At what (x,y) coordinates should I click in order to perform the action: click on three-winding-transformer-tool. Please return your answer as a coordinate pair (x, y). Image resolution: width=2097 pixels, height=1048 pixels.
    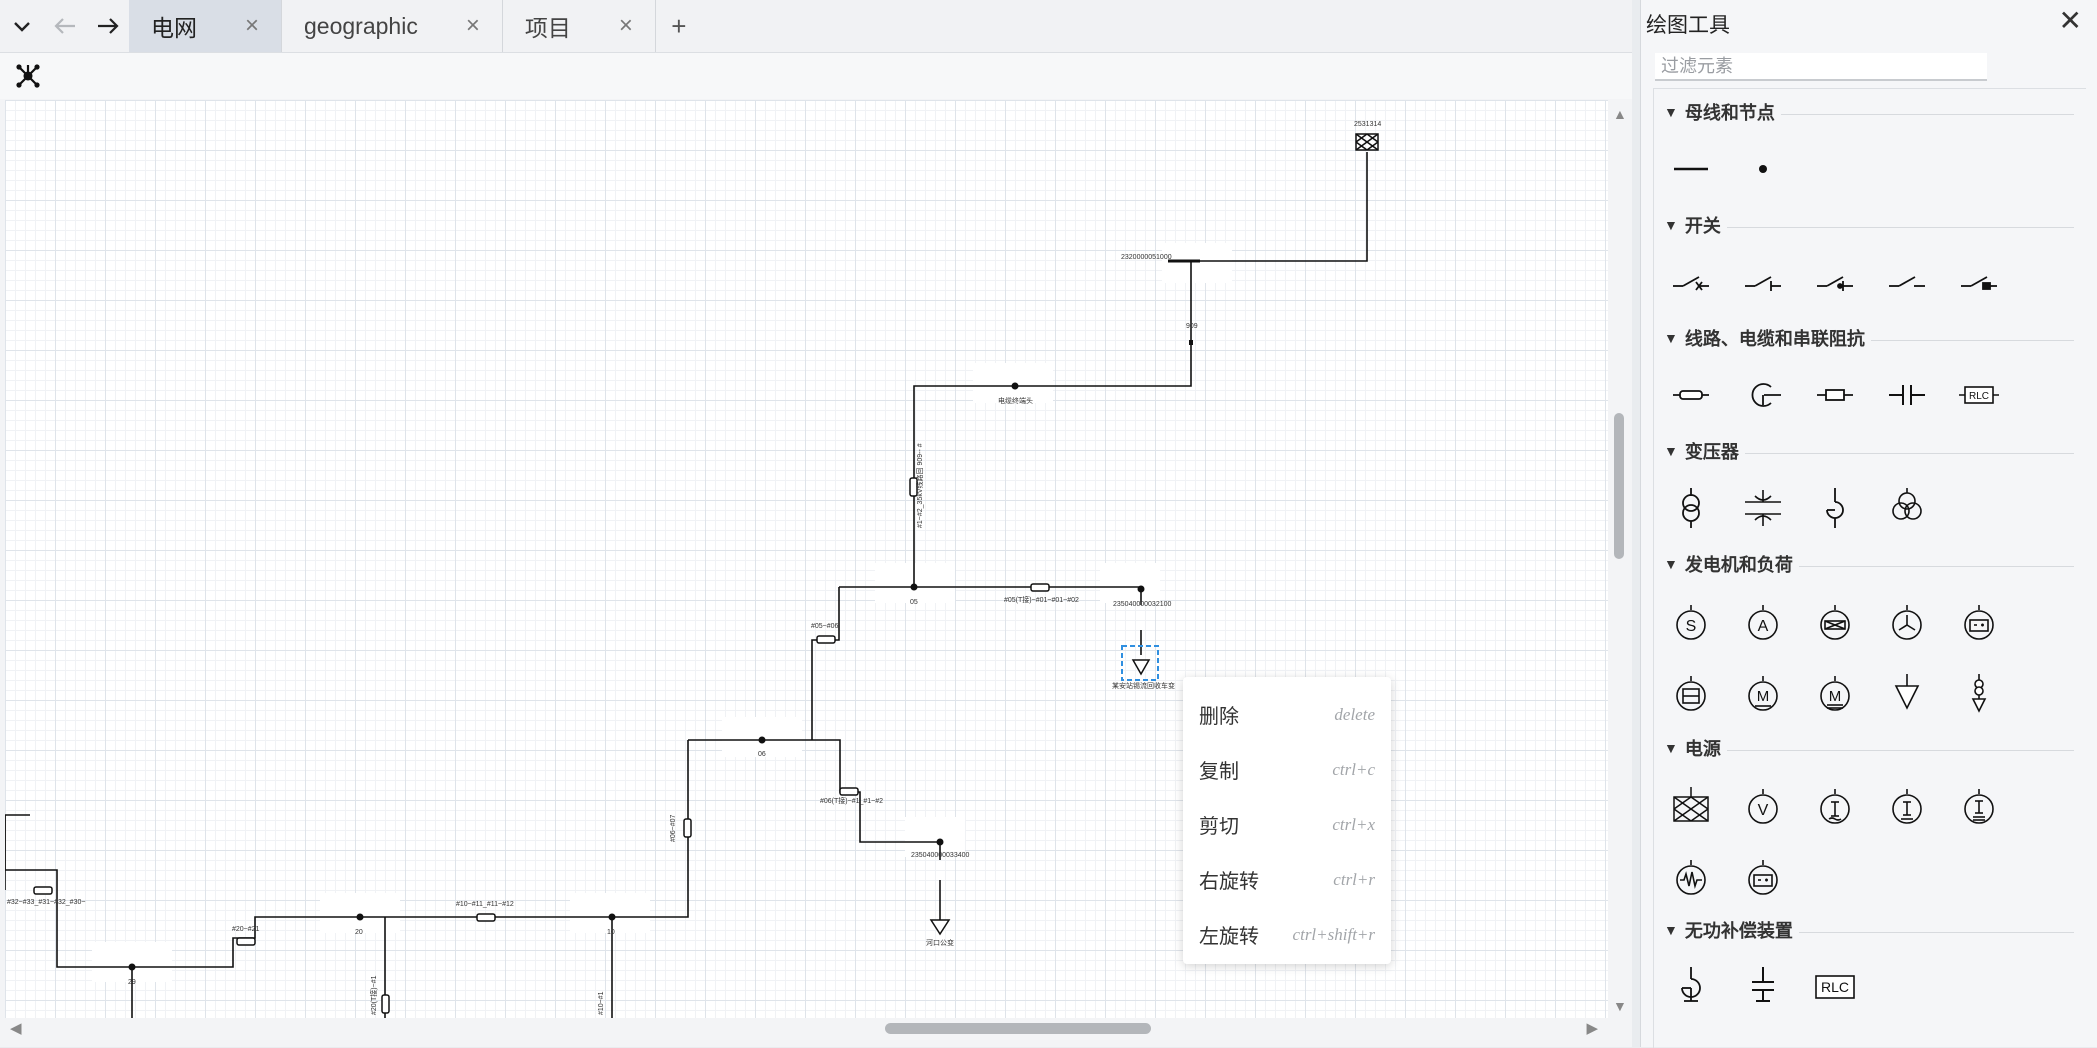
    Looking at the image, I should click on (1907, 508).